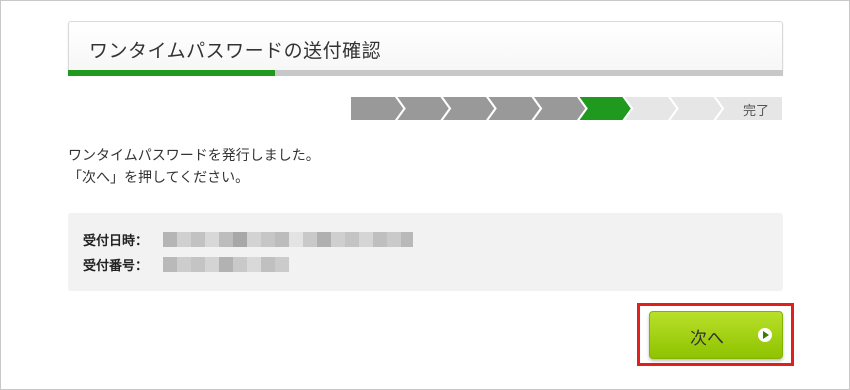 Image resolution: width=850 pixels, height=390 pixels. I want to click on step-indicator: 完了, so click(566, 108).